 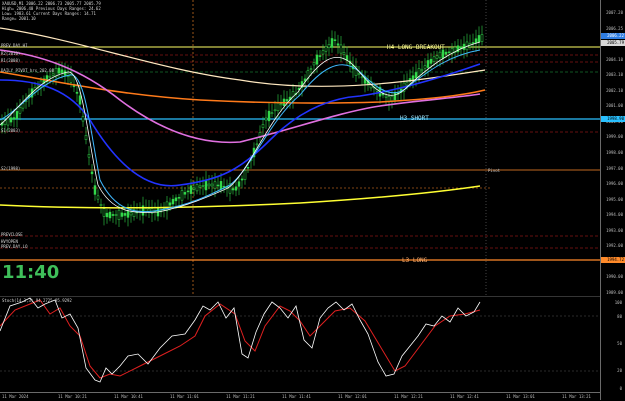 What do you see at coordinates (619, 343) in the screenshot?
I see `osc-tick: 50` at bounding box center [619, 343].